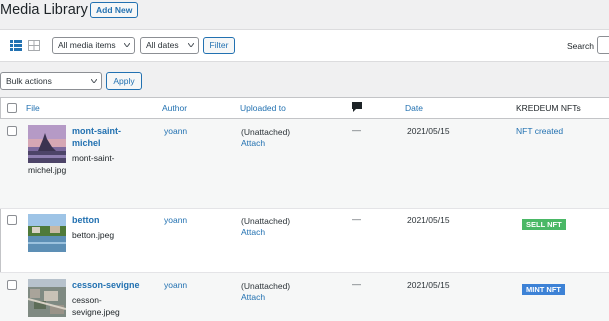 The image size is (609, 321). What do you see at coordinates (34, 45) in the screenshot?
I see `grid-view-icon` at bounding box center [34, 45].